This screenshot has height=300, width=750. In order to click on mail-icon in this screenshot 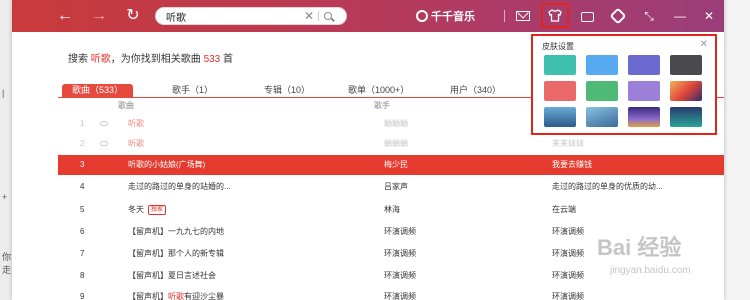, I will do `click(523, 16)`.